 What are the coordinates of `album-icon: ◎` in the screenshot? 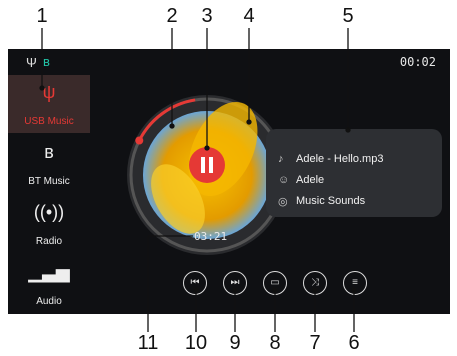 It's located at (283, 202).